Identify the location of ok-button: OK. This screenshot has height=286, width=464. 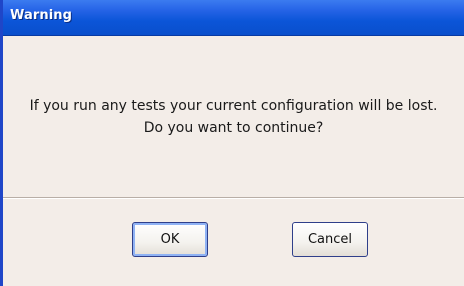
(170, 239).